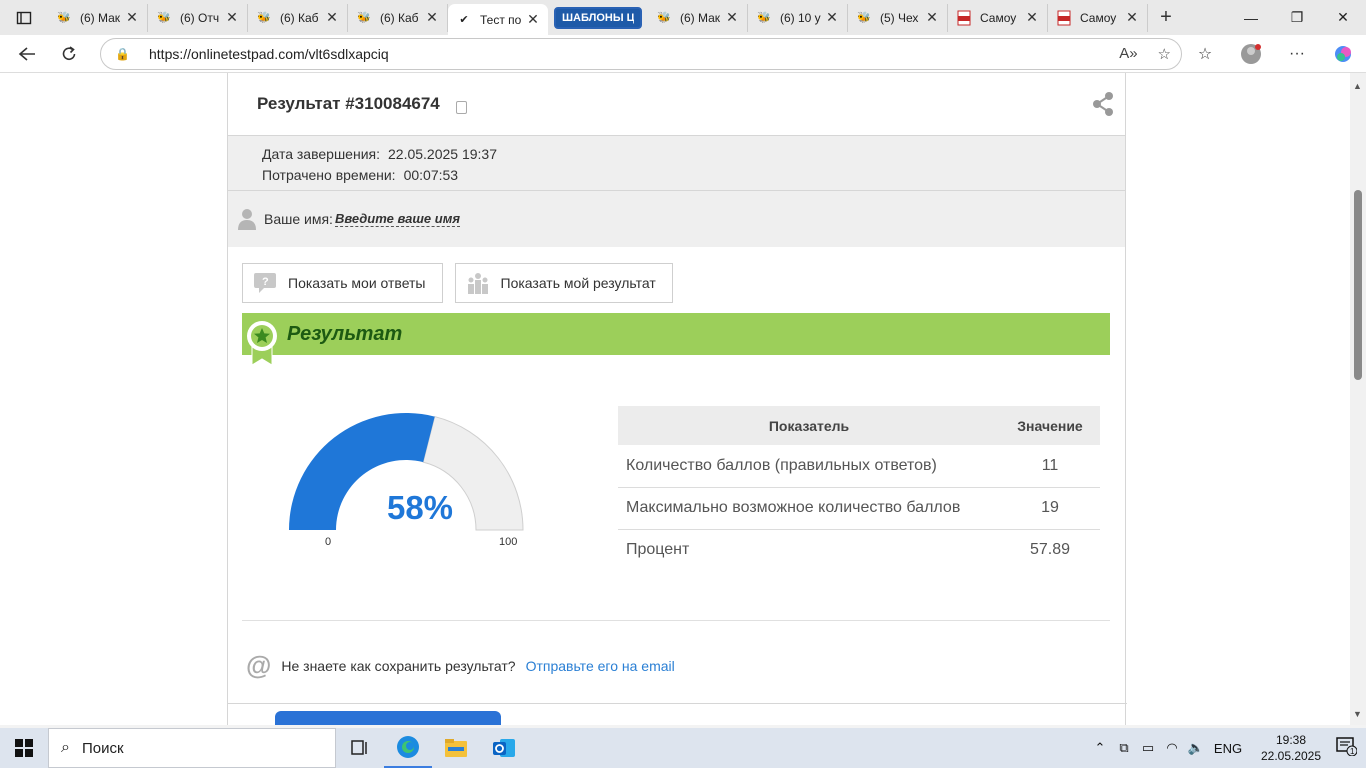 The image size is (1366, 768). I want to click on restore-button: ❐, so click(1297, 17).